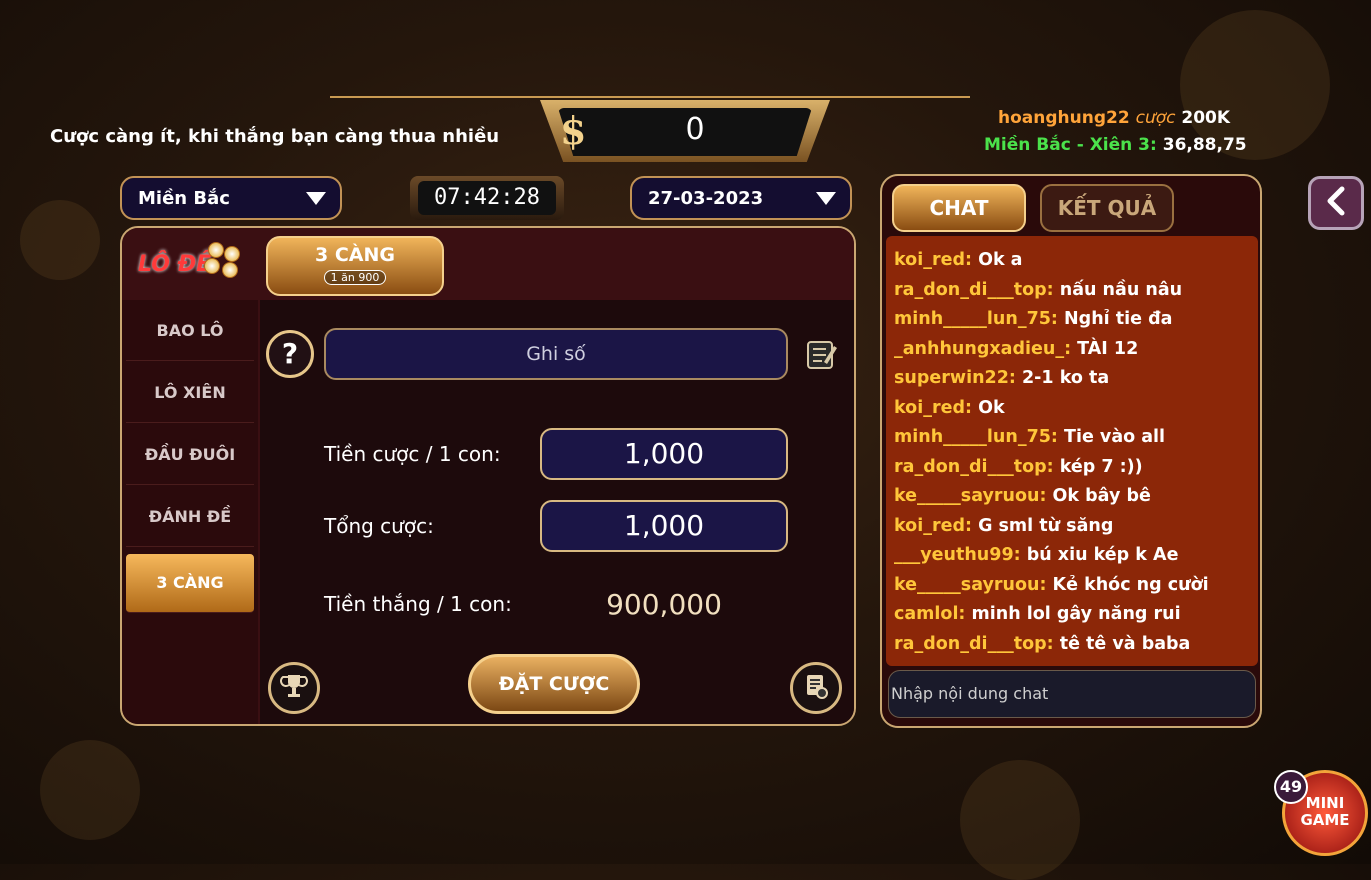  Describe the element at coordinates (991, 407) in the screenshot. I see `chat-text: Ok` at that location.